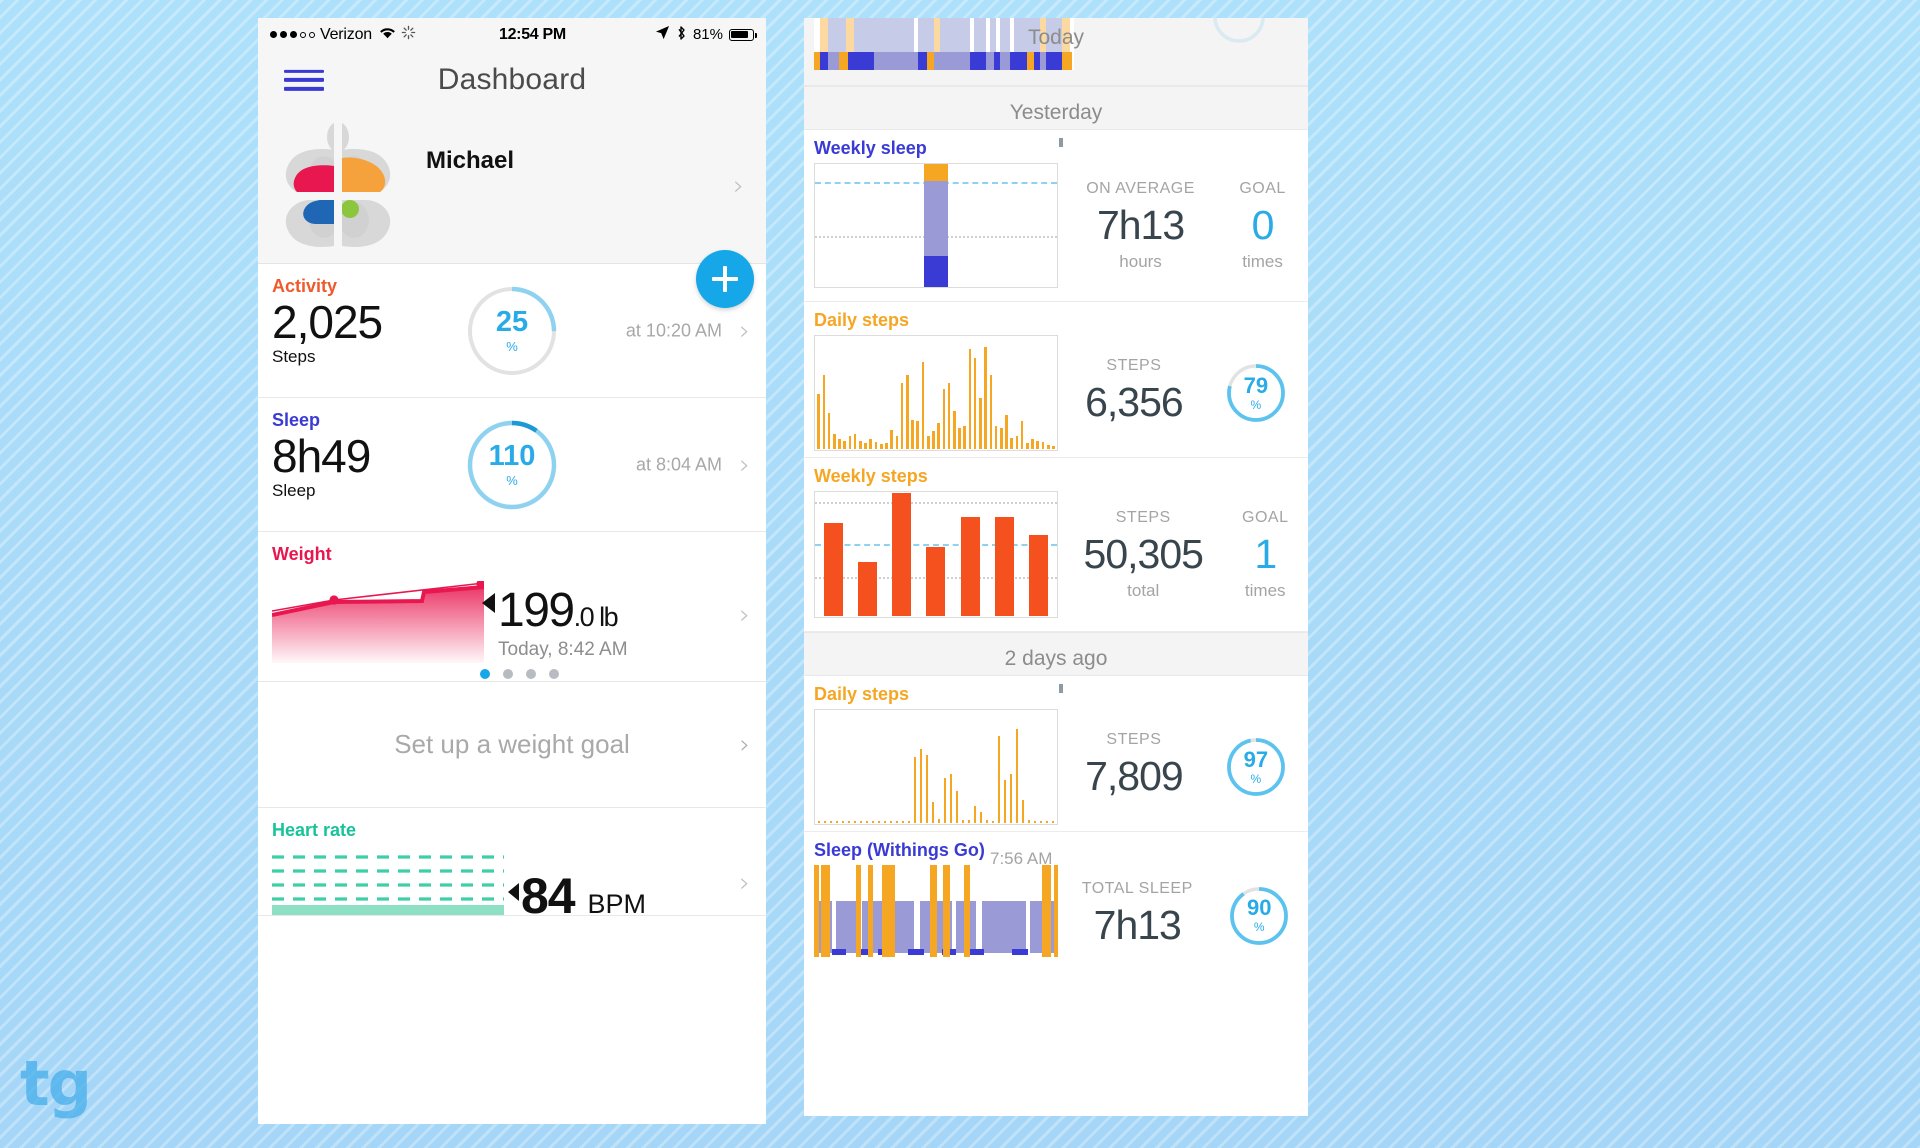  Describe the element at coordinates (512, 607) in the screenshot. I see `metric-row-weight: Weight 199.0 lb Today, 8:42 AM ›` at that location.